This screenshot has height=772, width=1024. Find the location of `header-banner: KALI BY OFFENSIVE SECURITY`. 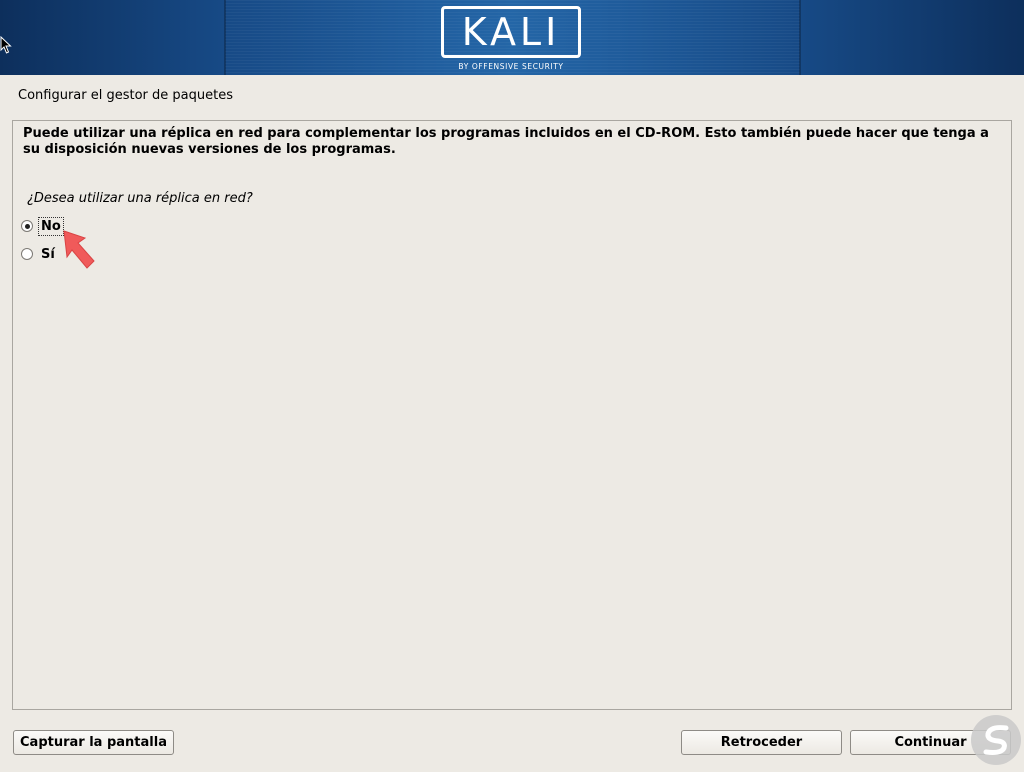

header-banner: KALI BY OFFENSIVE SECURITY is located at coordinates (512, 37).